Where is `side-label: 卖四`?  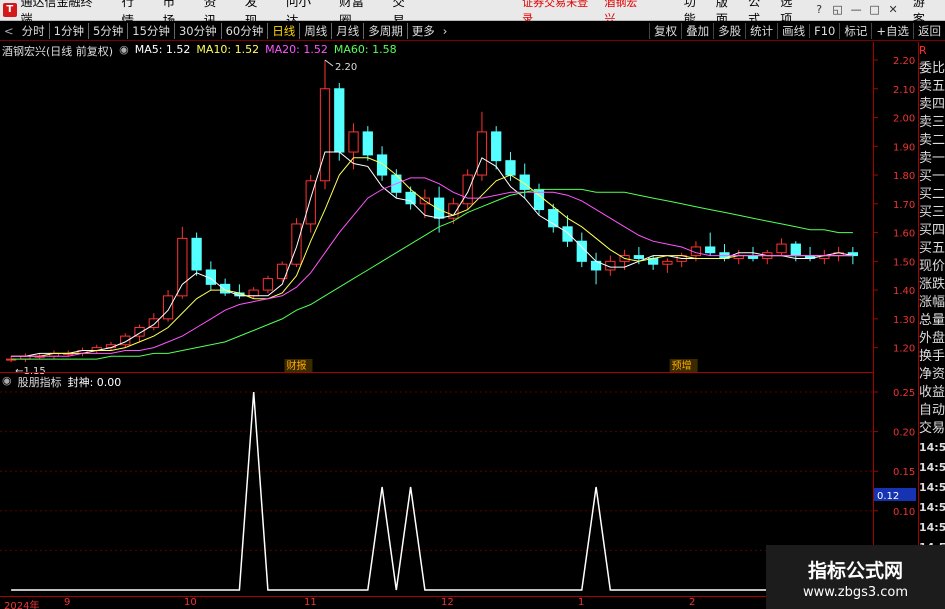 side-label: 卖四 is located at coordinates (932, 104).